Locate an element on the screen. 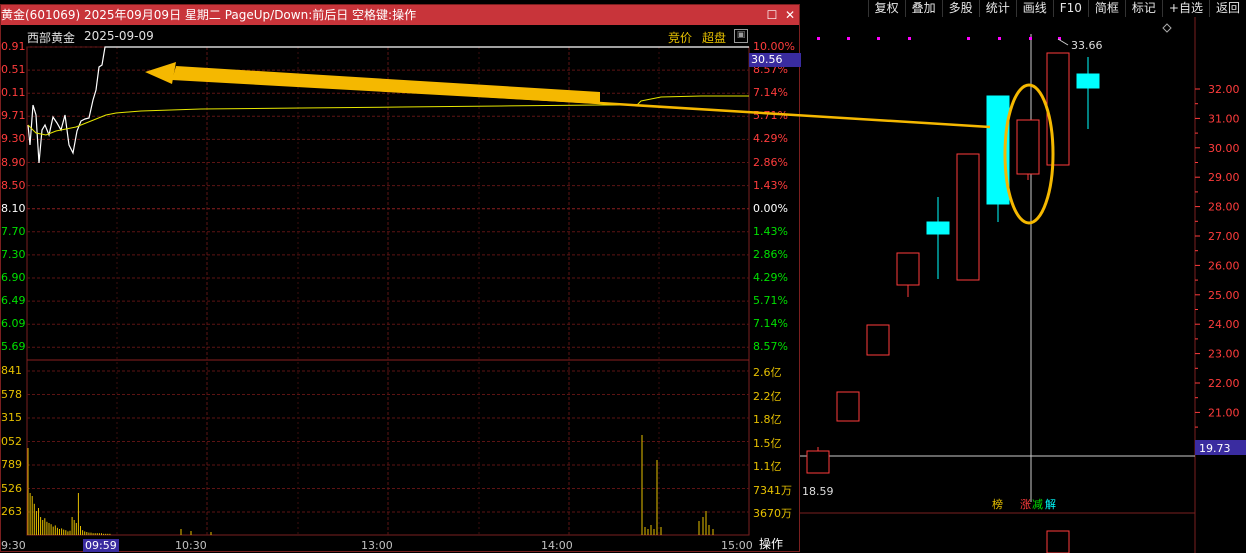  price-label: 0.11 is located at coordinates (13, 93).